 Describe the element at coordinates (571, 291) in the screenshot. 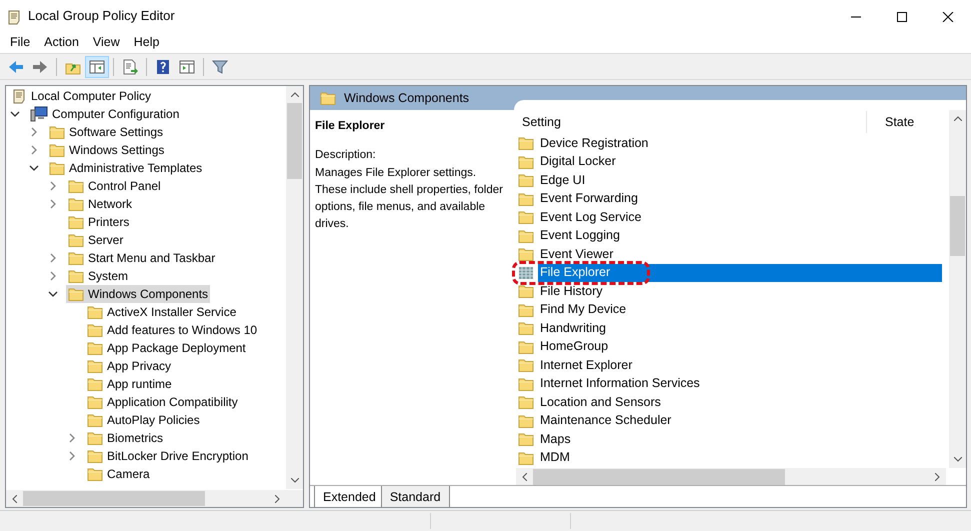

I see `setting-item: File History` at that location.